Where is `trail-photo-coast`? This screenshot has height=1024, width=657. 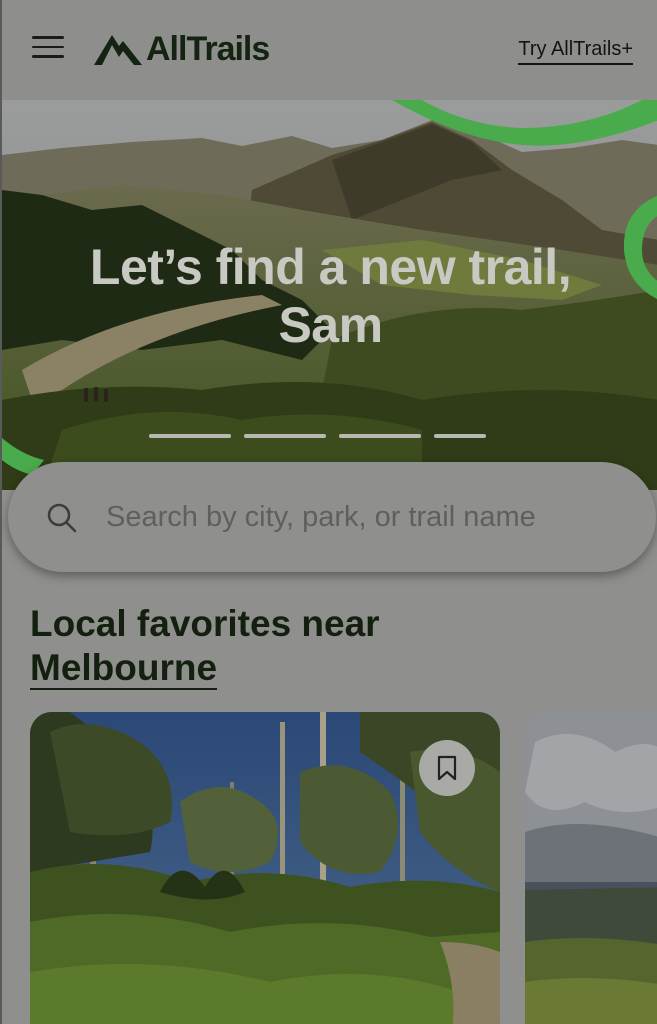
trail-photo-coast is located at coordinates (591, 868).